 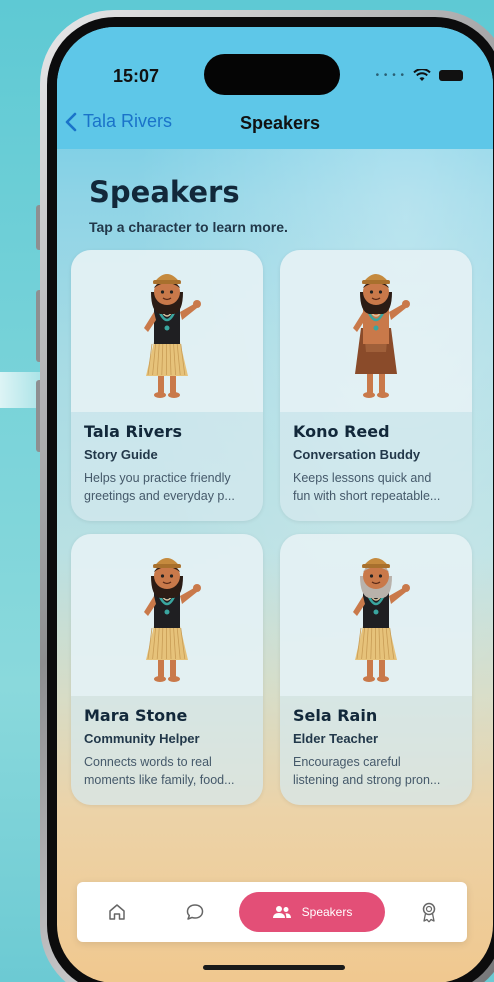 I want to click on description-line: Encourages careful, so click(x=347, y=762).